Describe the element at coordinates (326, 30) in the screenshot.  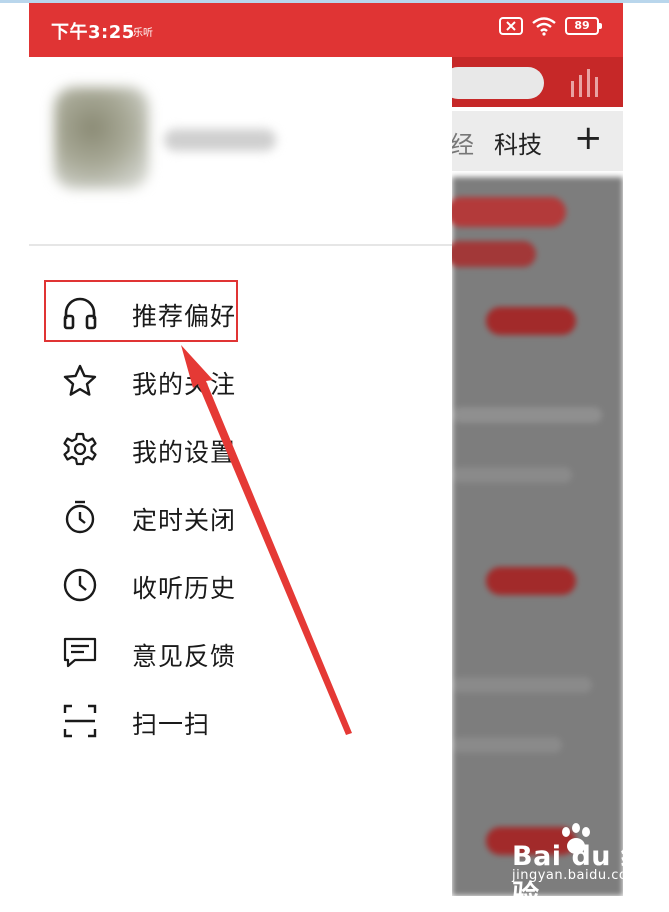
I see `status-bar: 下午3:25 乐听 89` at that location.